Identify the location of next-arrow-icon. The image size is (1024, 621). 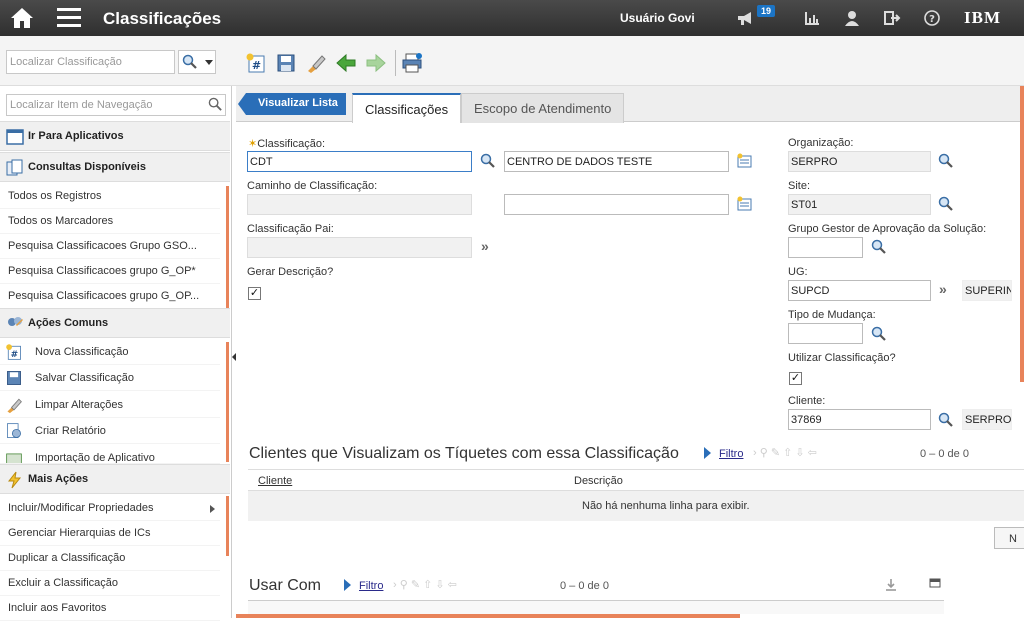
(376, 63).